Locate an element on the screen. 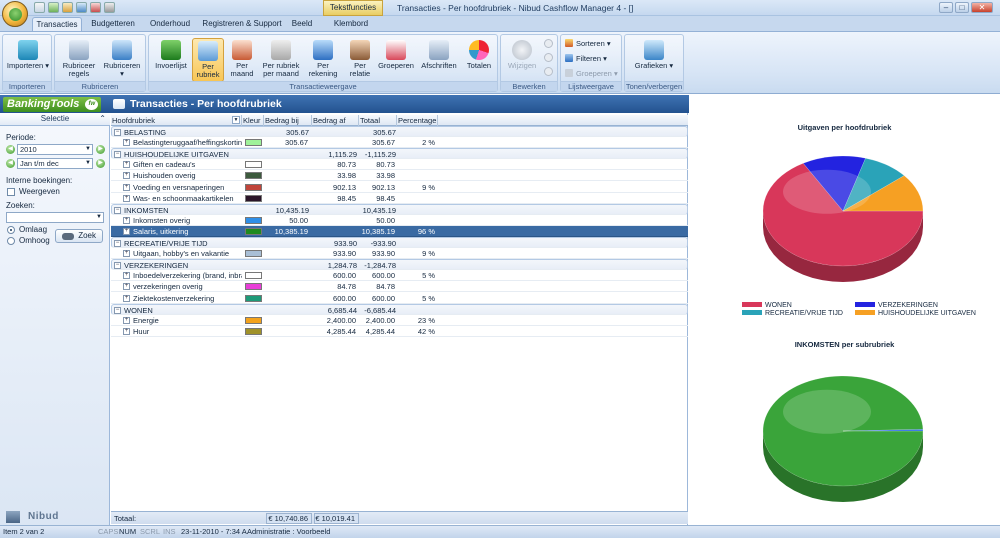 This screenshot has width=1000, height=538. tab-registreren-support: Registreren & Support is located at coordinates (242, 24).